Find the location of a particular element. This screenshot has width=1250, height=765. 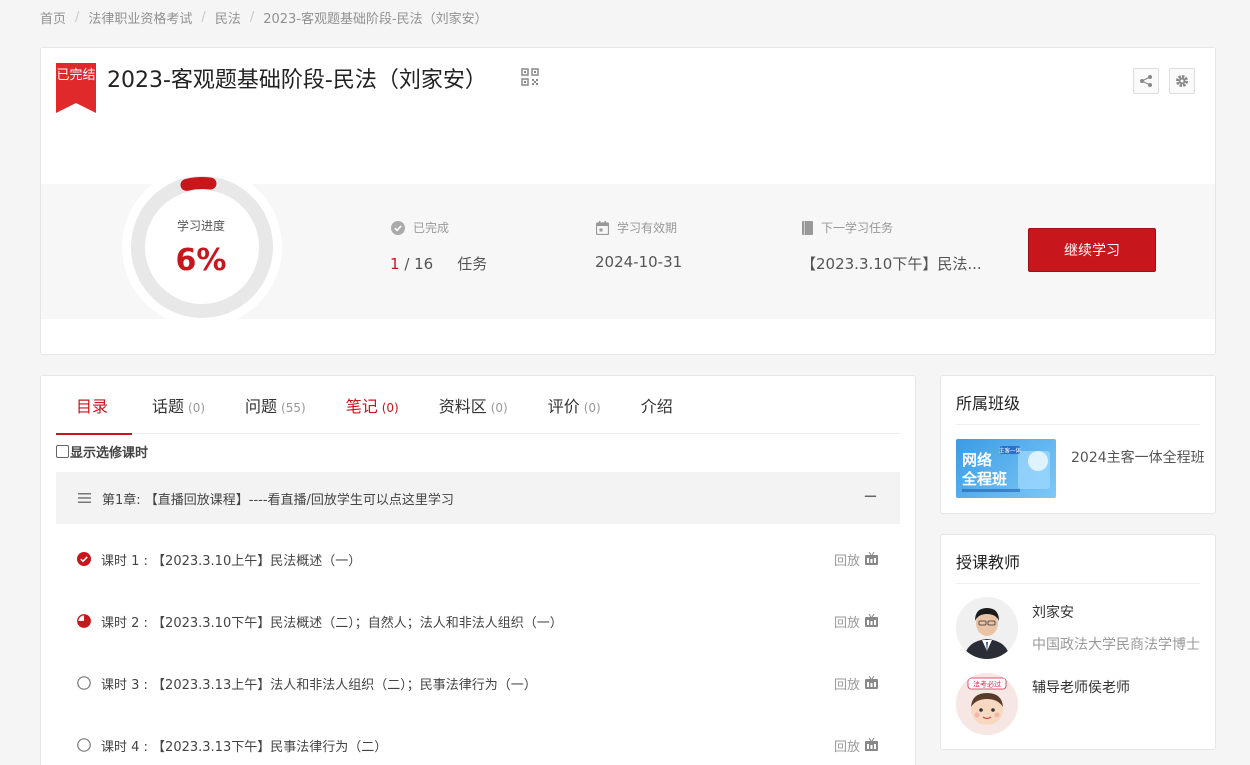

tab-topics: 话题 (0) is located at coordinates (178, 405).